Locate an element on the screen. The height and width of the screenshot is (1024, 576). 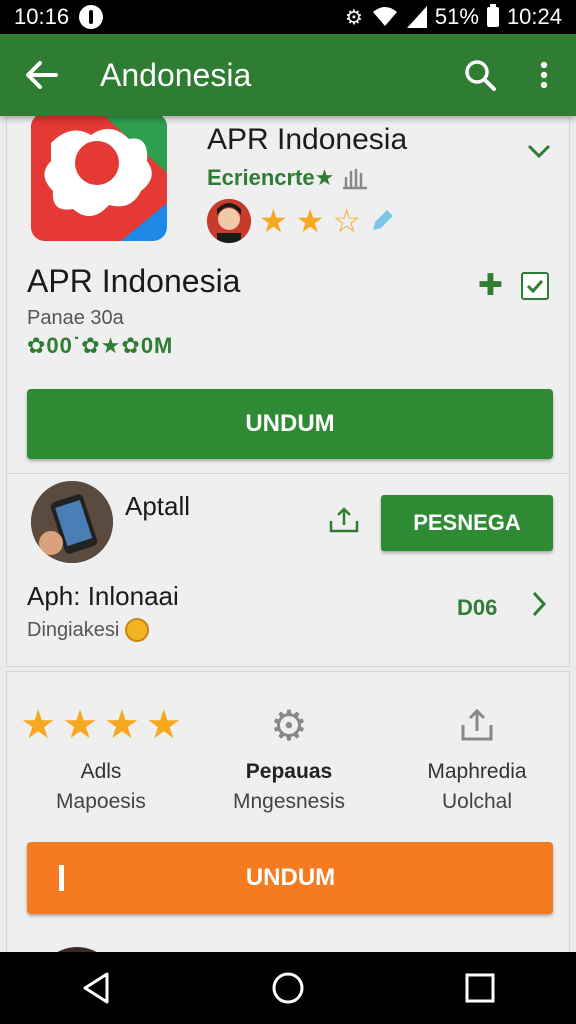
install-button: UNDUM is located at coordinates (290, 424).